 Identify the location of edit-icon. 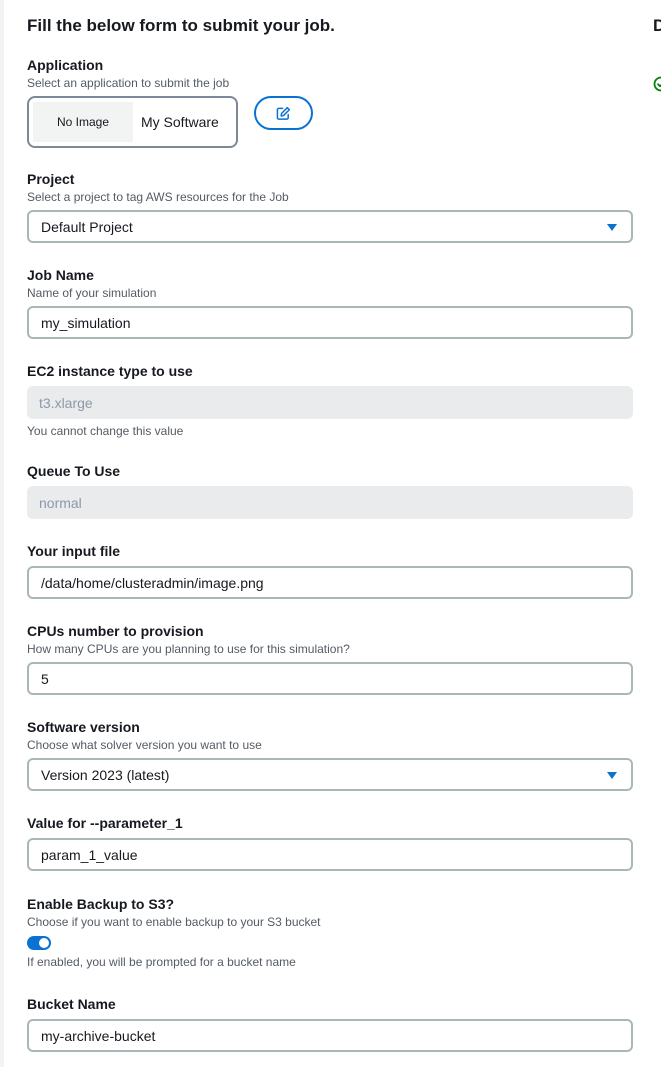
(283, 113).